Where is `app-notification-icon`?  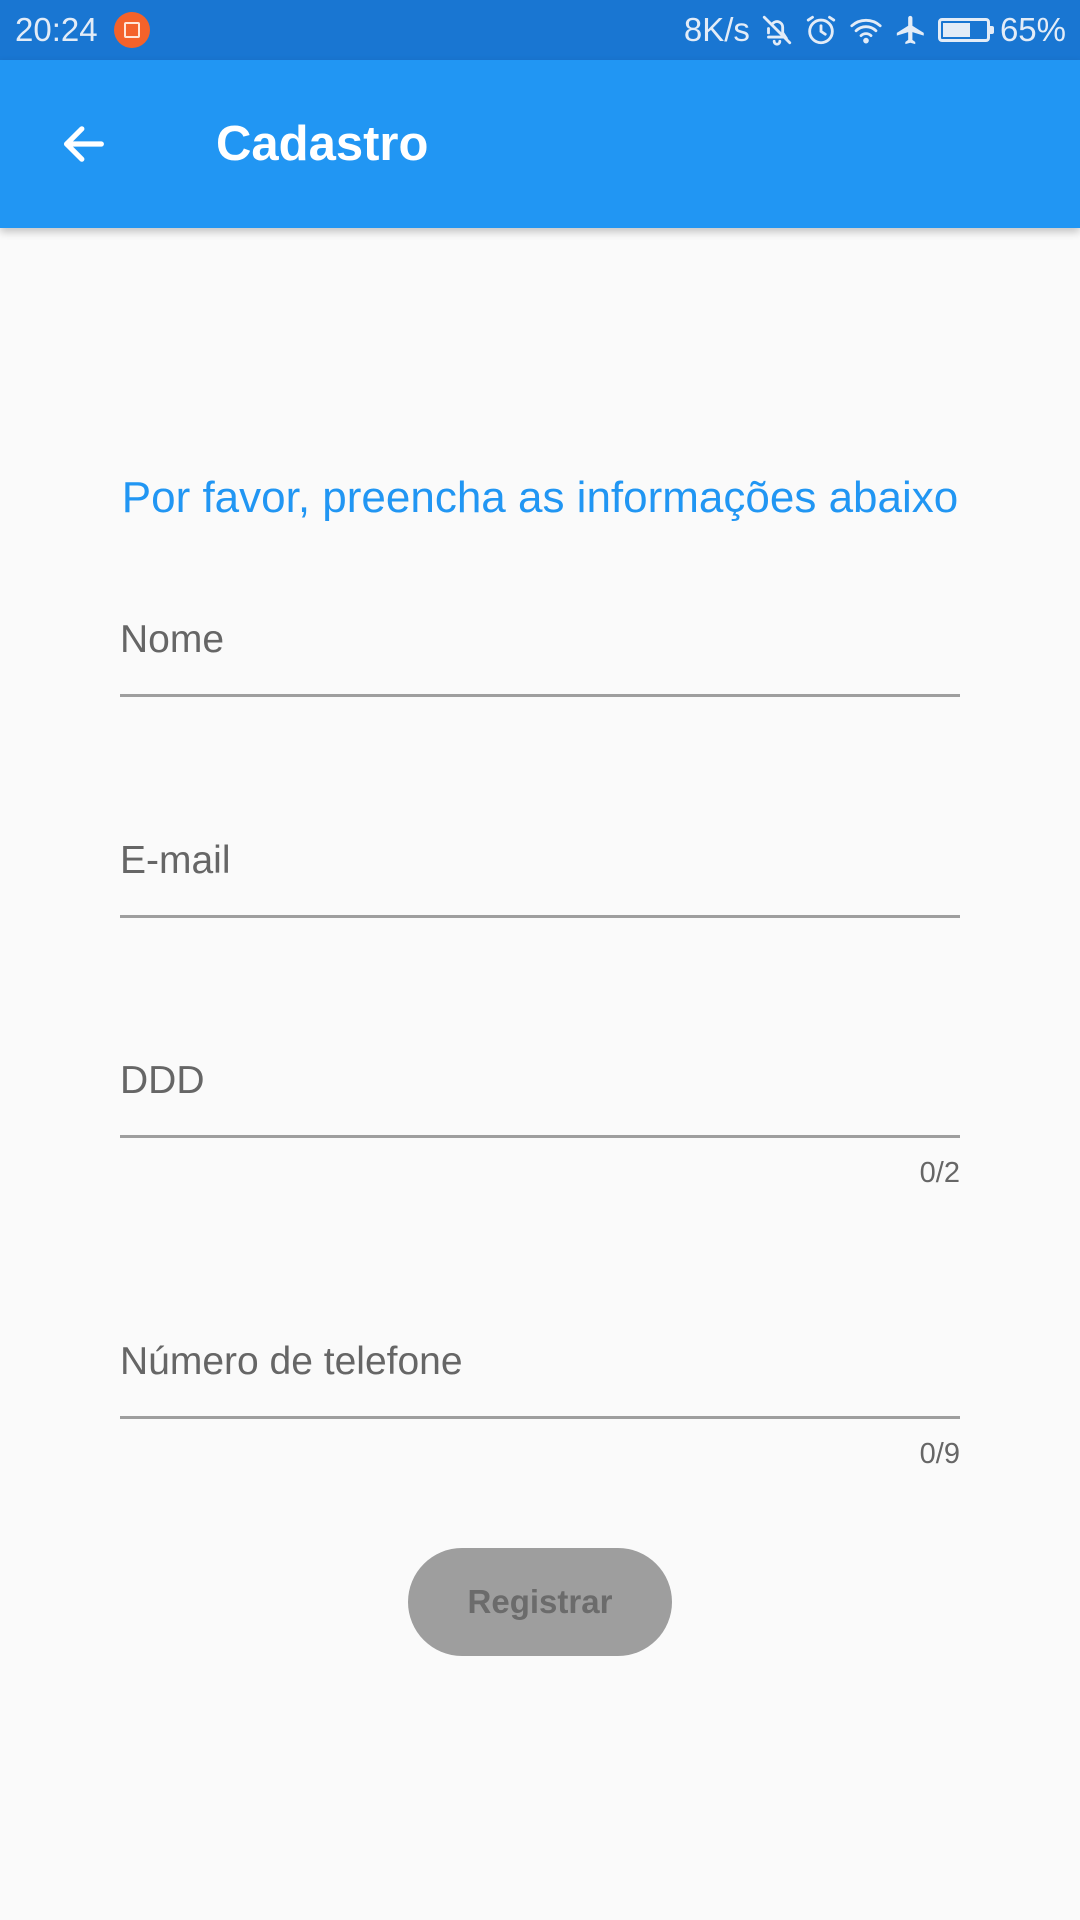
app-notification-icon is located at coordinates (132, 30).